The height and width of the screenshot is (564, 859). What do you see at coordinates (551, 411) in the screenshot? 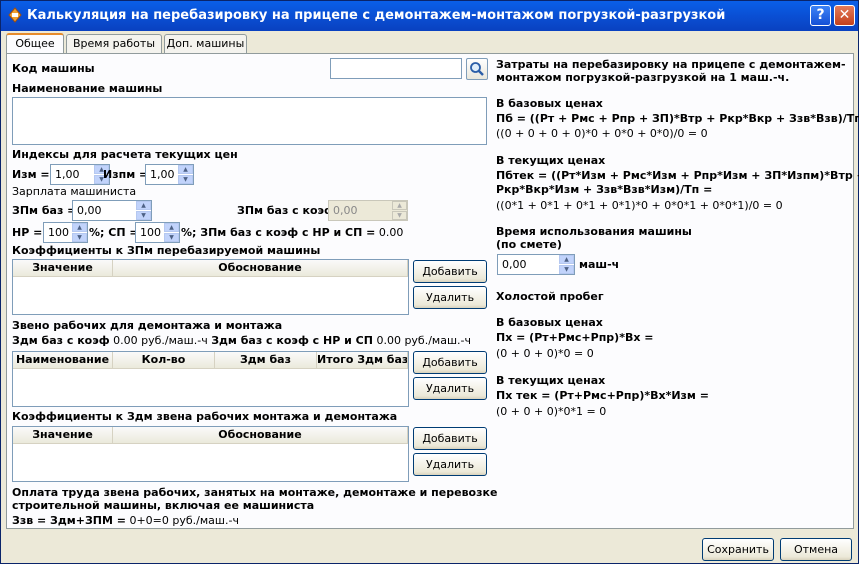
I see `pxtek-value: (0 + 0 + 0)*0*1 = 0` at bounding box center [551, 411].